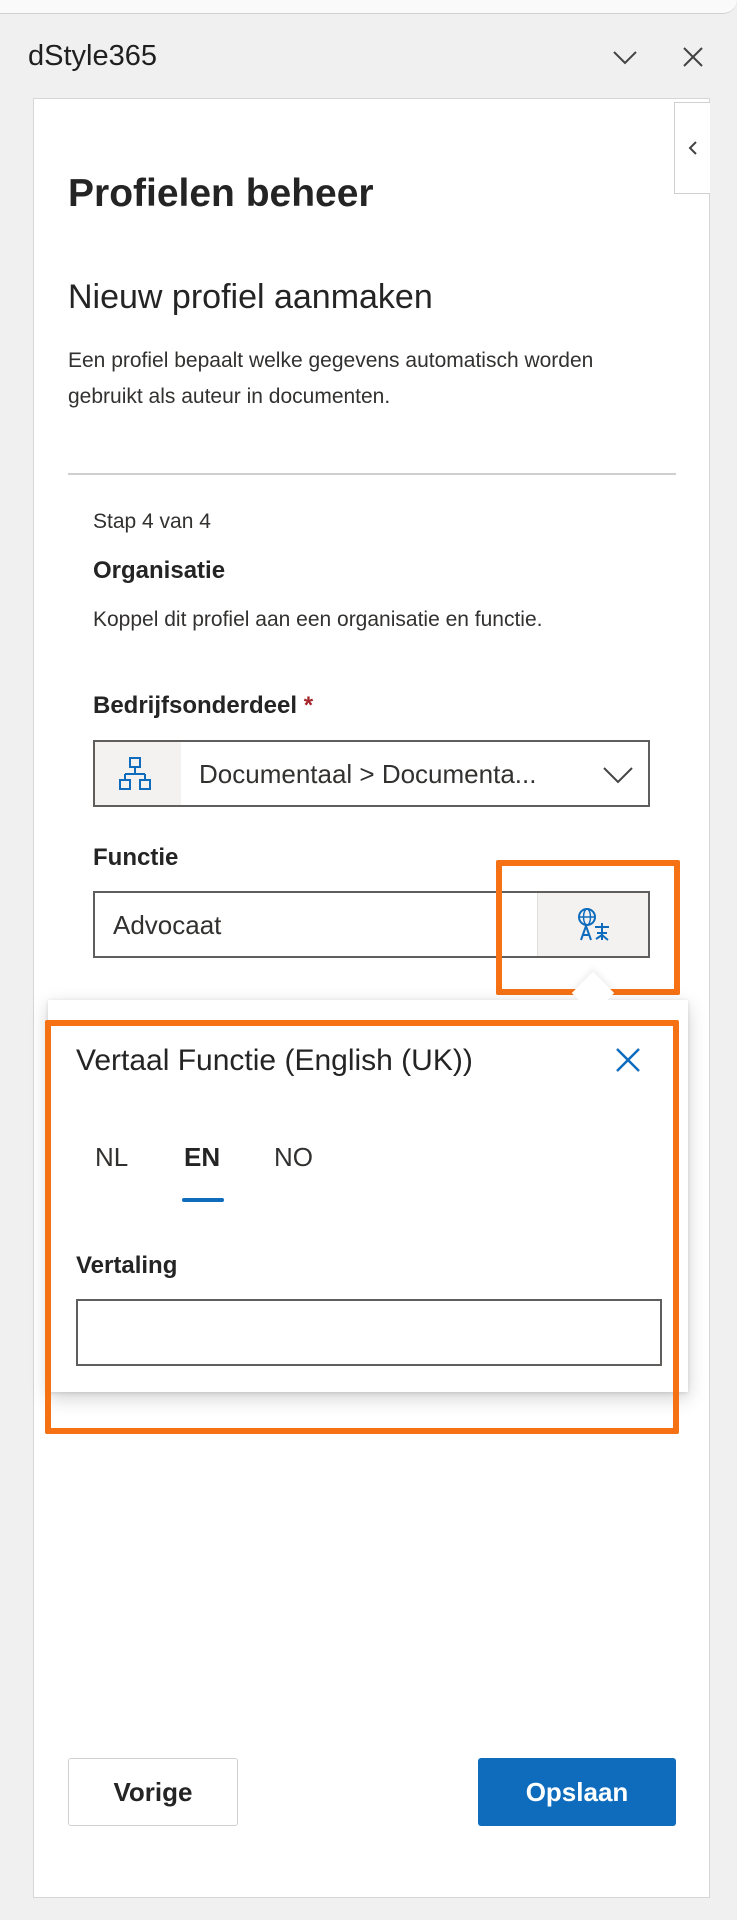  Describe the element at coordinates (195, 705) in the screenshot. I see `department-label-text: Bedrijfsonderdeel` at that location.